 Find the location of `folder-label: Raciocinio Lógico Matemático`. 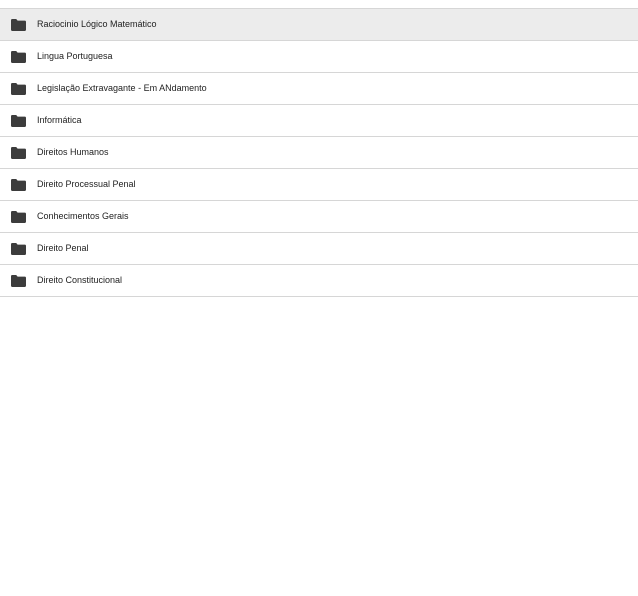

folder-label: Raciocinio Lógico Matemático is located at coordinates (97, 24).